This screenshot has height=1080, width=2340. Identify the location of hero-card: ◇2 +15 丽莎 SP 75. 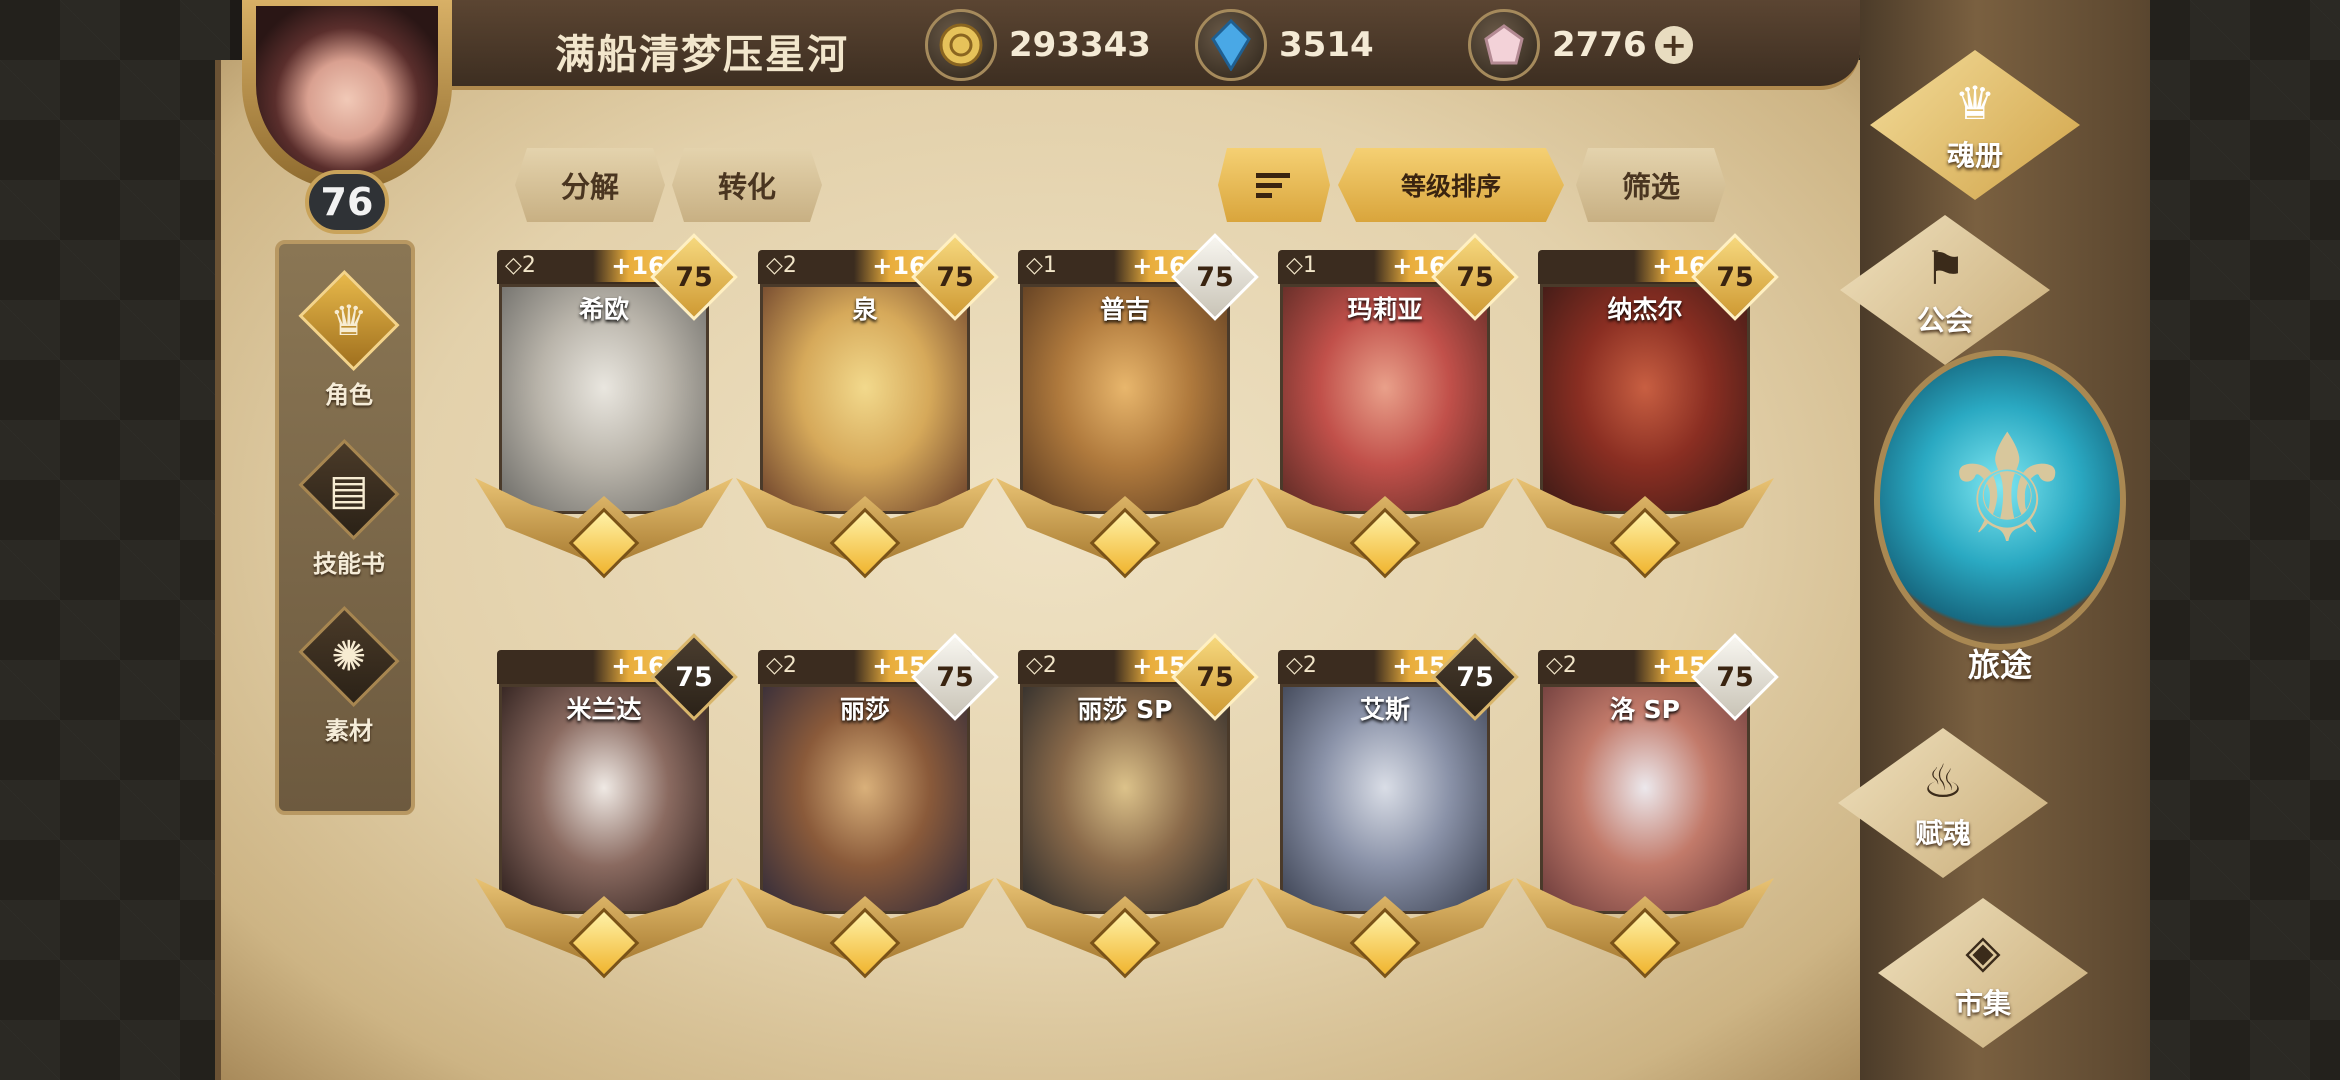
(1127, 811).